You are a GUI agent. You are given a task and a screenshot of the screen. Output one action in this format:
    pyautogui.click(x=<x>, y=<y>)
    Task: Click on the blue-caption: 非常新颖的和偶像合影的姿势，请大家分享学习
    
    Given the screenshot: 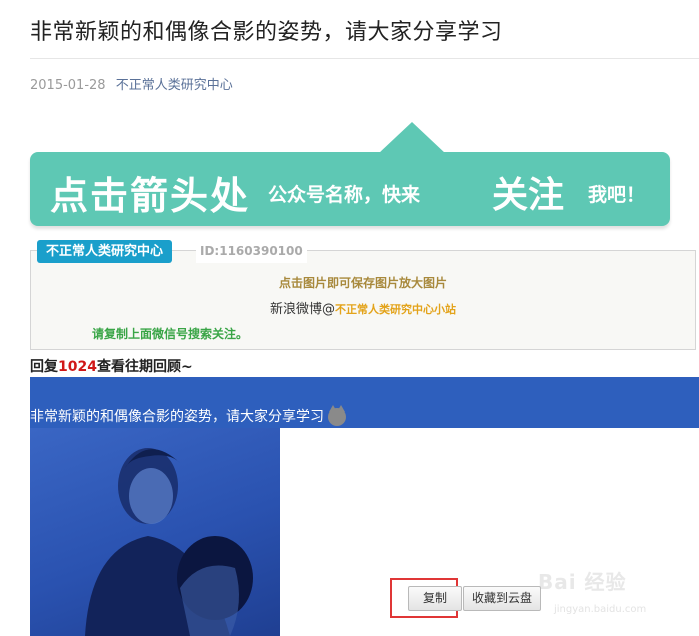 What is the action you would take?
    pyautogui.click(x=188, y=415)
    